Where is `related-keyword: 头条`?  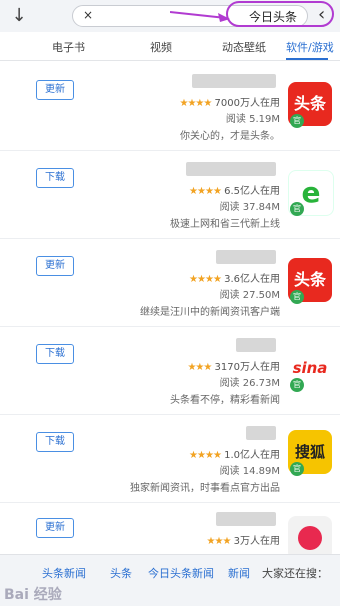
related-keyword: 头条 is located at coordinates (121, 573).